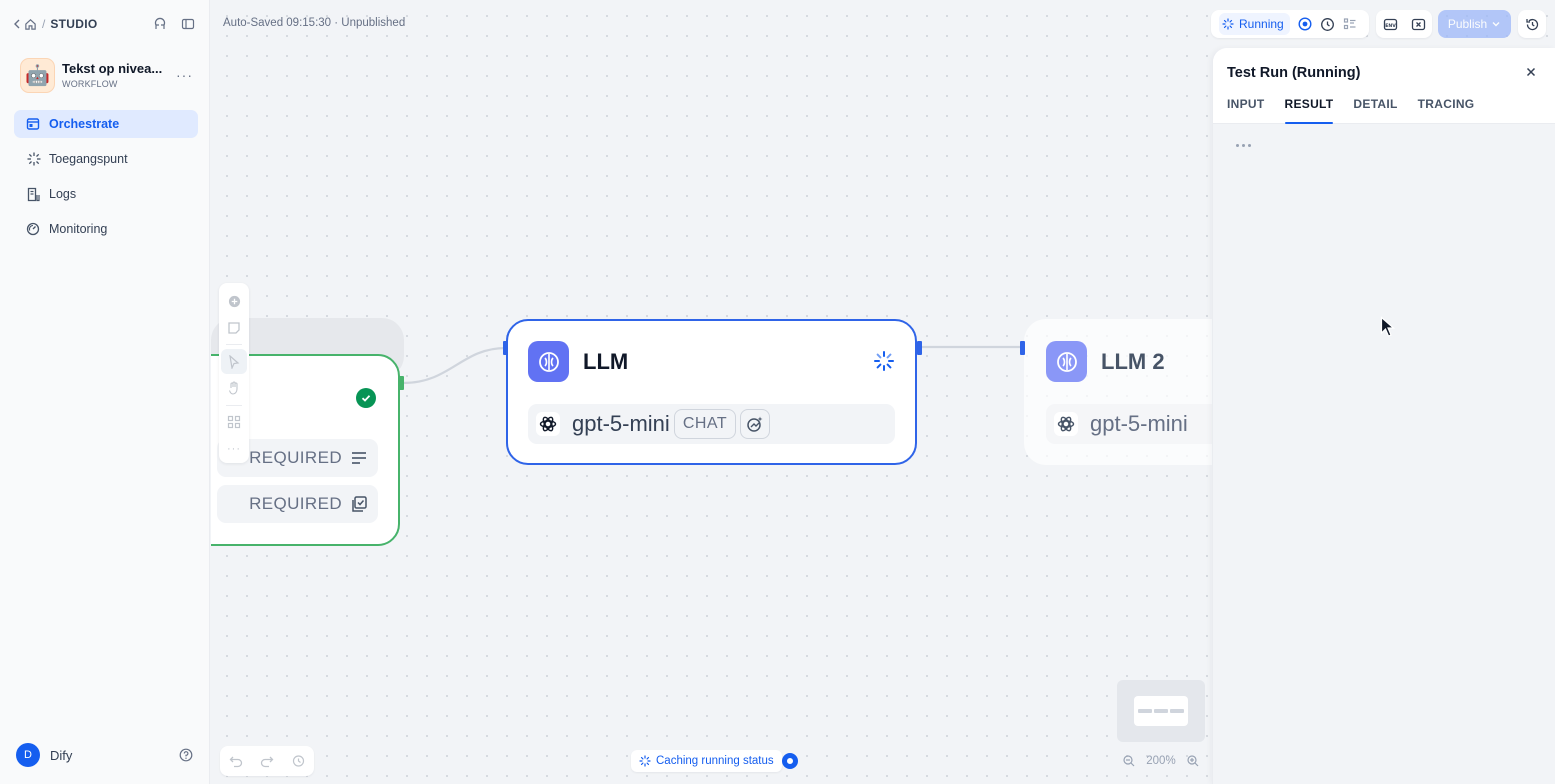 This screenshot has width=1555, height=784. What do you see at coordinates (711, 392) in the screenshot?
I see `llm-node: LLM gpt-5-mini CHAT` at bounding box center [711, 392].